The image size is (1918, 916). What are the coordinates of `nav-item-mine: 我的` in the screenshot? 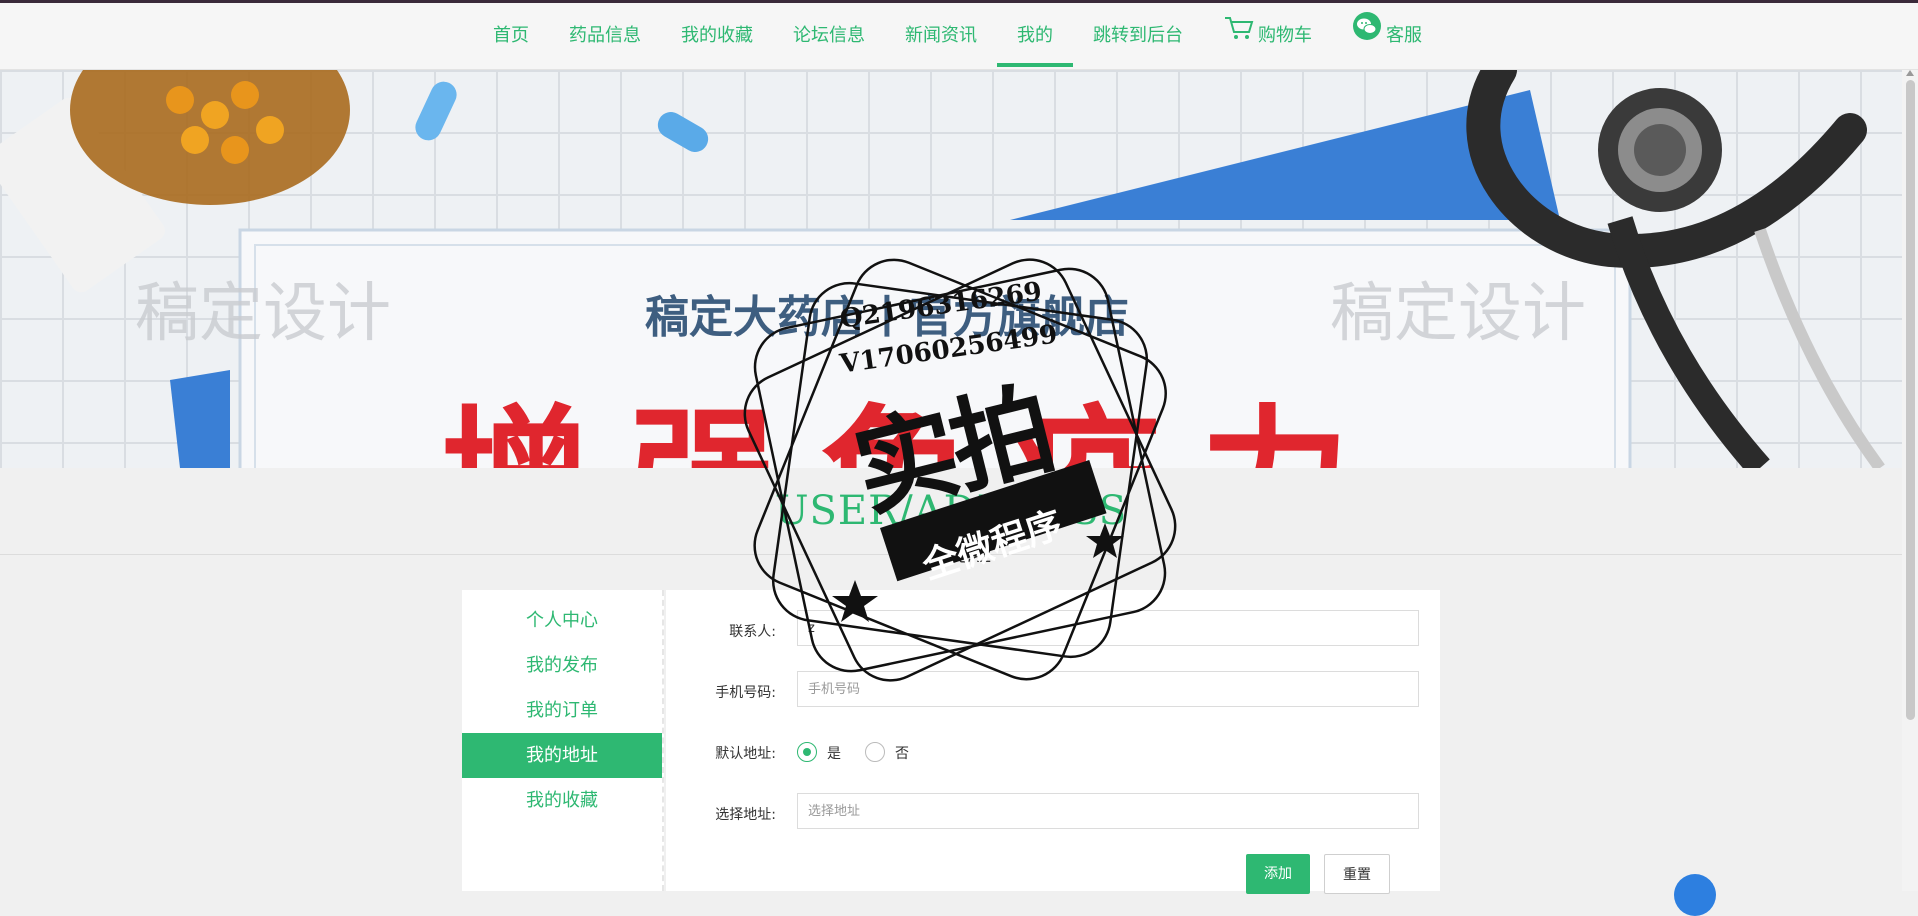 It's located at (1035, 36).